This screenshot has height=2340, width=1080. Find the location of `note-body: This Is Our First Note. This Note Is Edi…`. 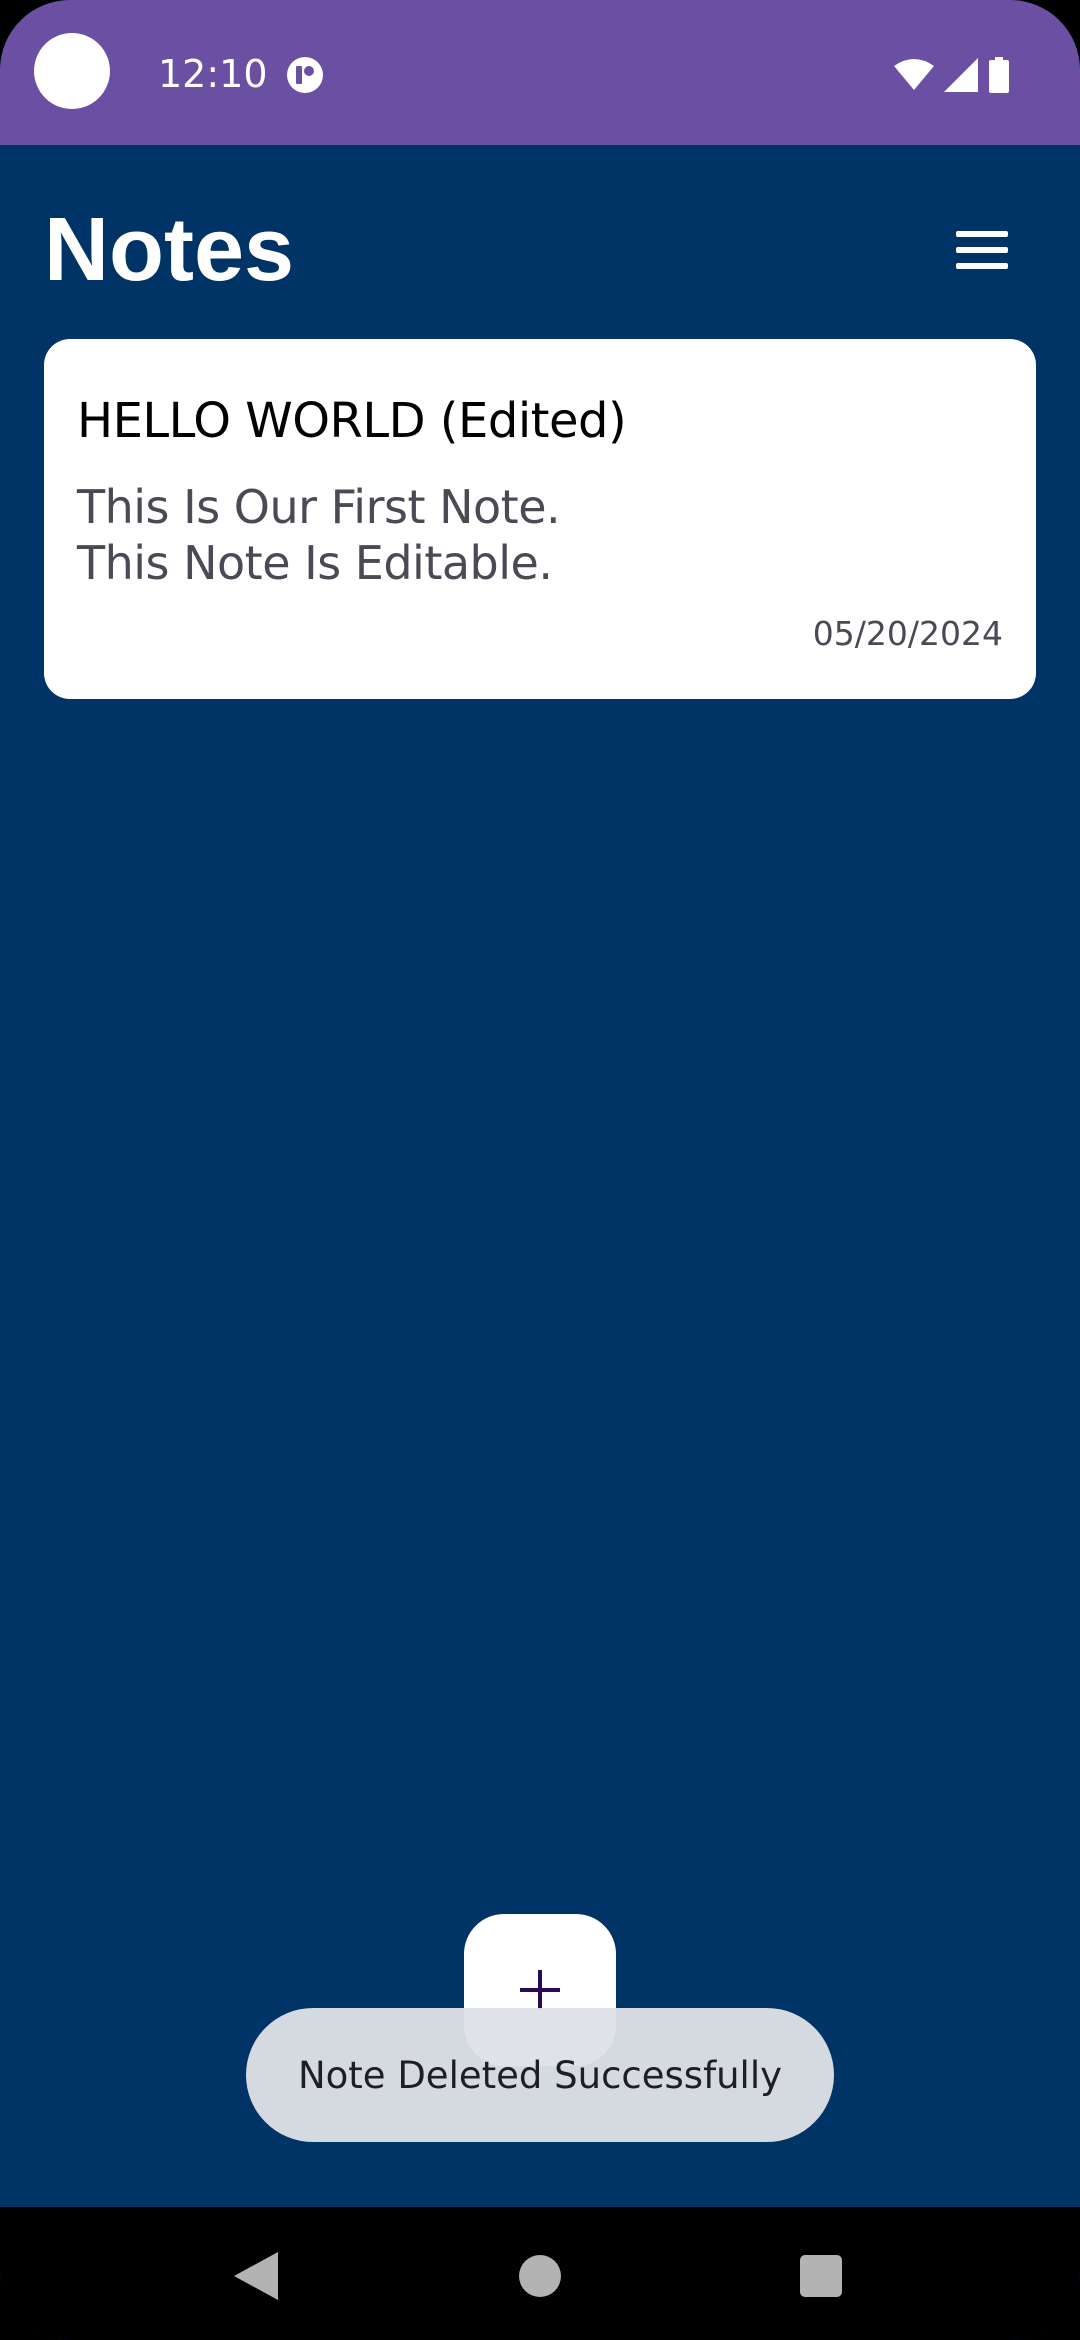

note-body: This Is Our First Note. This Note Is Edi… is located at coordinates (319, 535).